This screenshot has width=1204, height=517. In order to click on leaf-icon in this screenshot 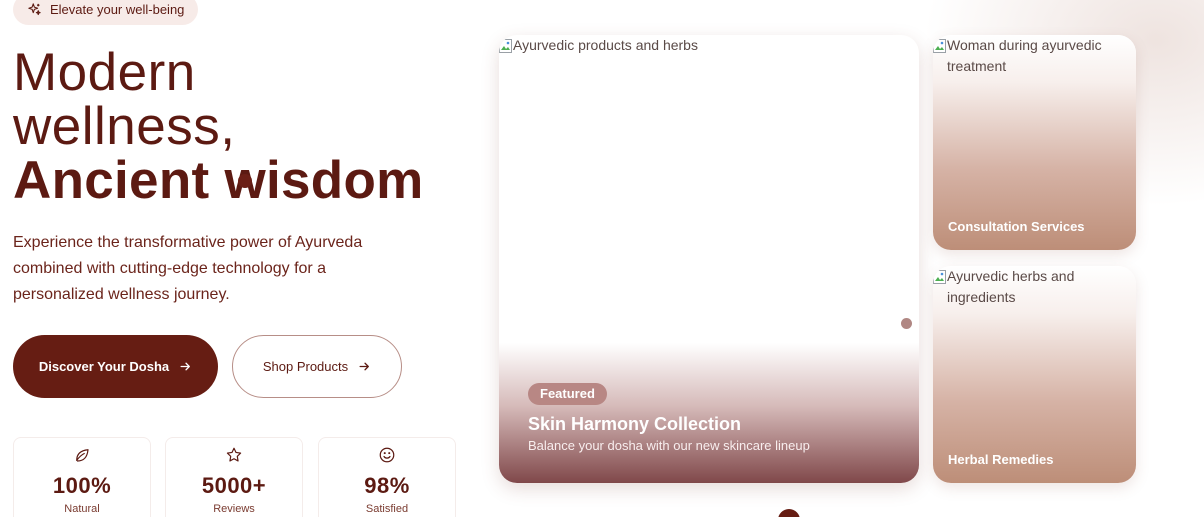, I will do `click(82, 455)`.